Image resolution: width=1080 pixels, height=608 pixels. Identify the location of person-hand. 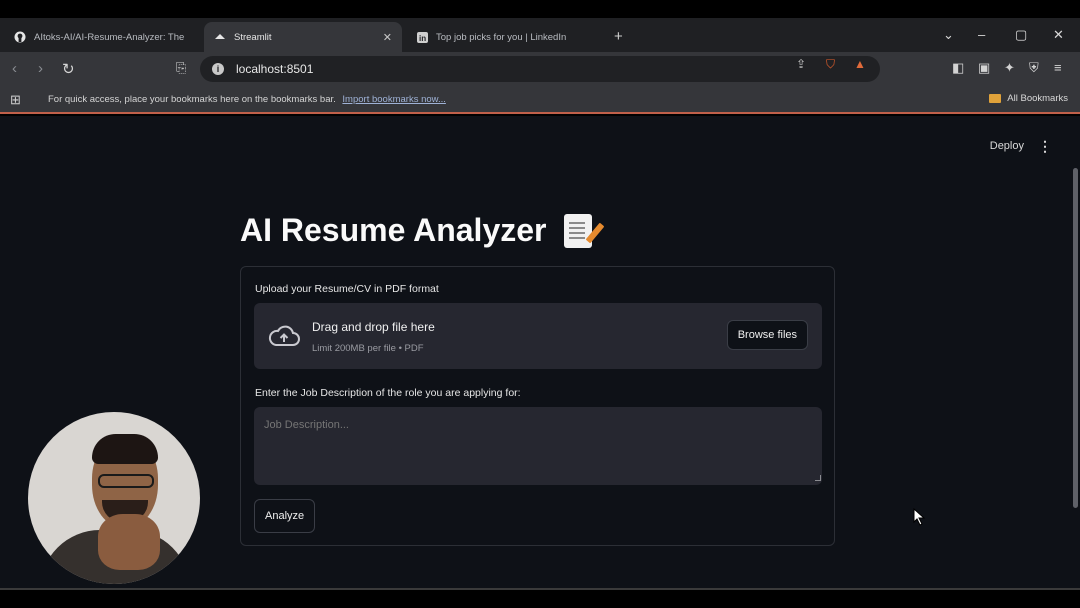
(129, 542).